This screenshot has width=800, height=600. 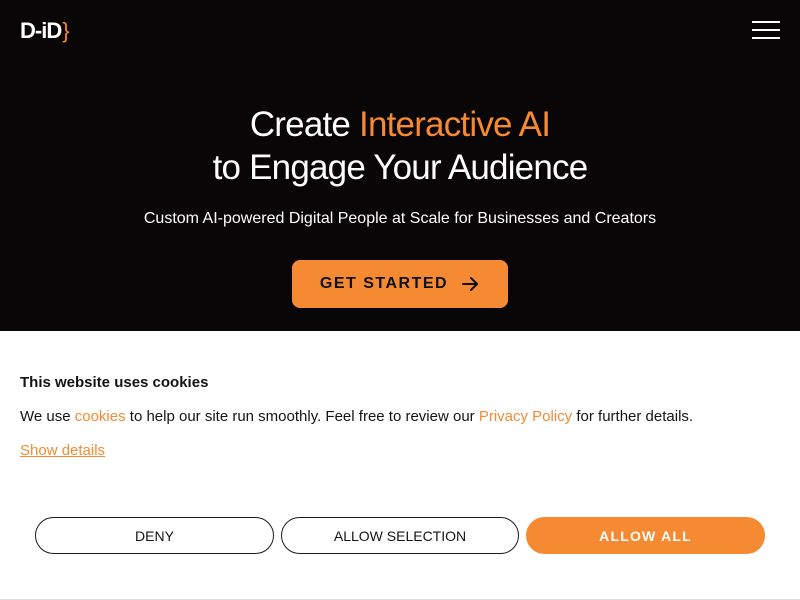 I want to click on title-prefix: Create, so click(x=304, y=124).